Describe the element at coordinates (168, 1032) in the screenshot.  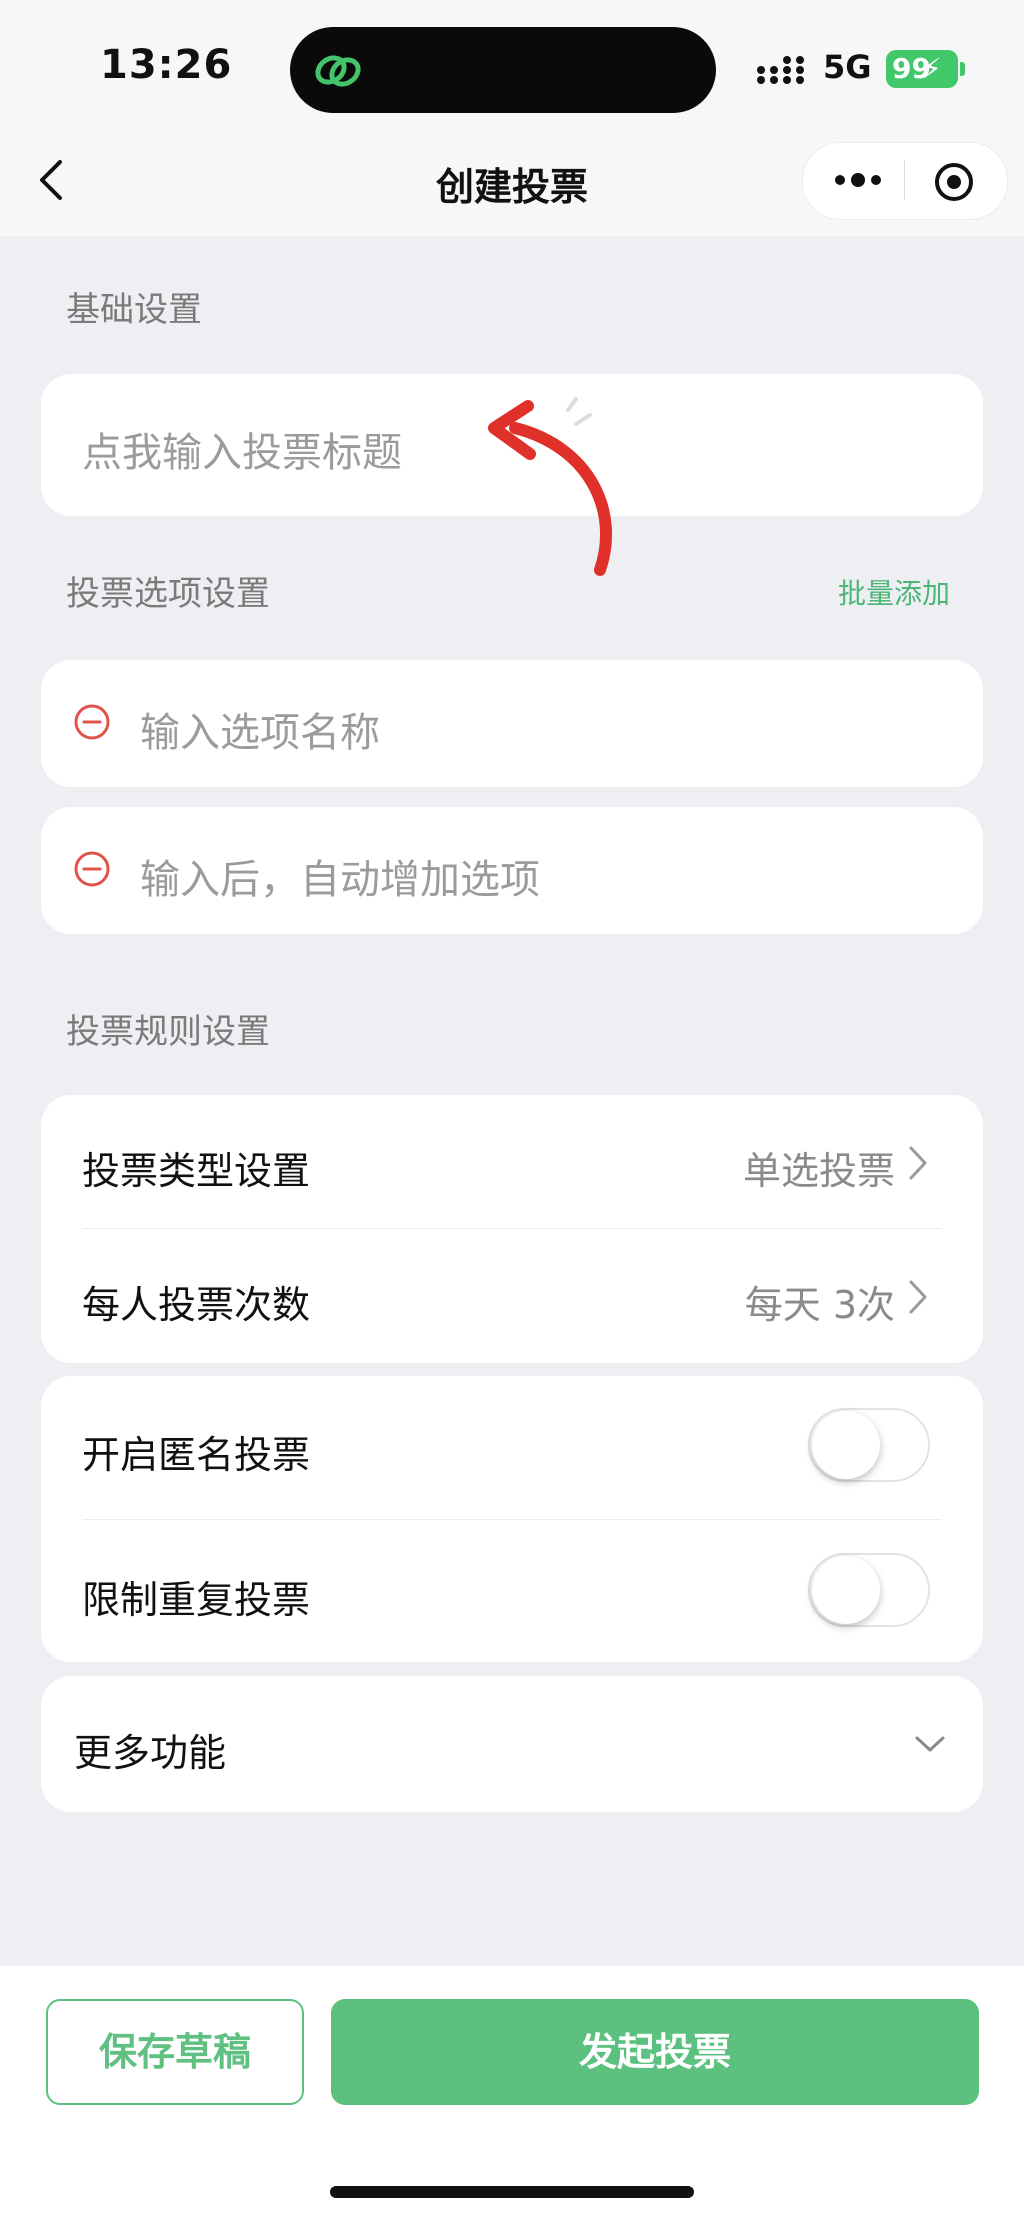
I see `rules-section-label: 投票规则设置` at that location.